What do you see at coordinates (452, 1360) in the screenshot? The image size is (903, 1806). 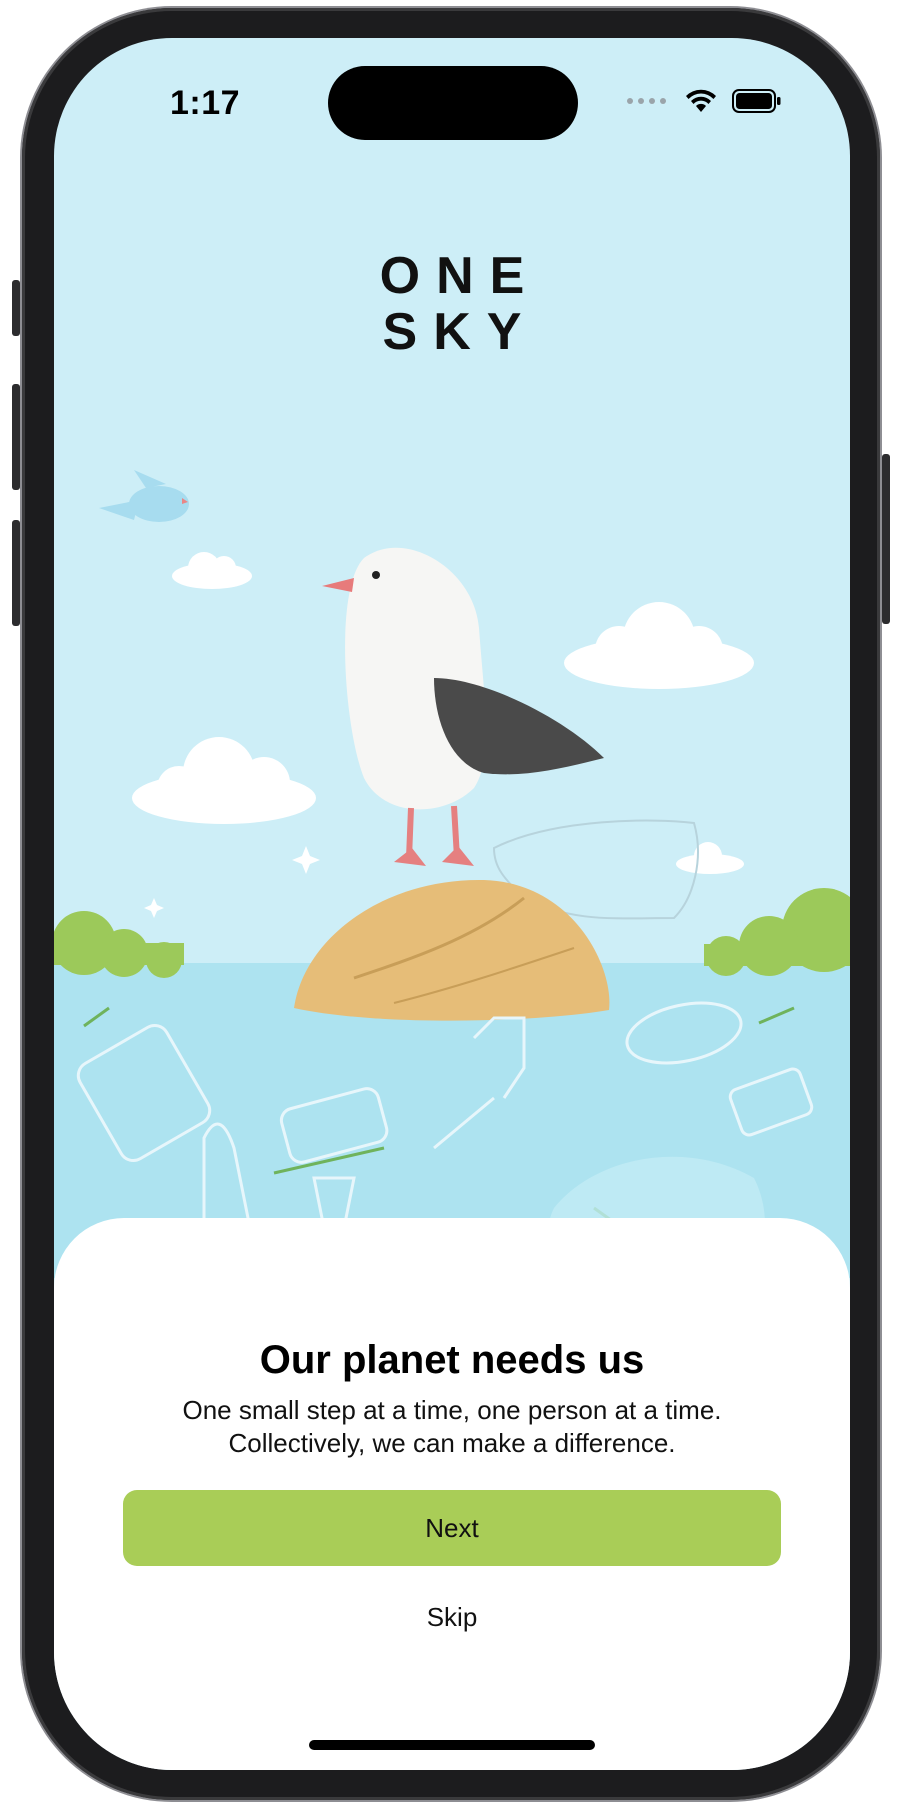 I see `onboarding-headline: Our planet needs us` at bounding box center [452, 1360].